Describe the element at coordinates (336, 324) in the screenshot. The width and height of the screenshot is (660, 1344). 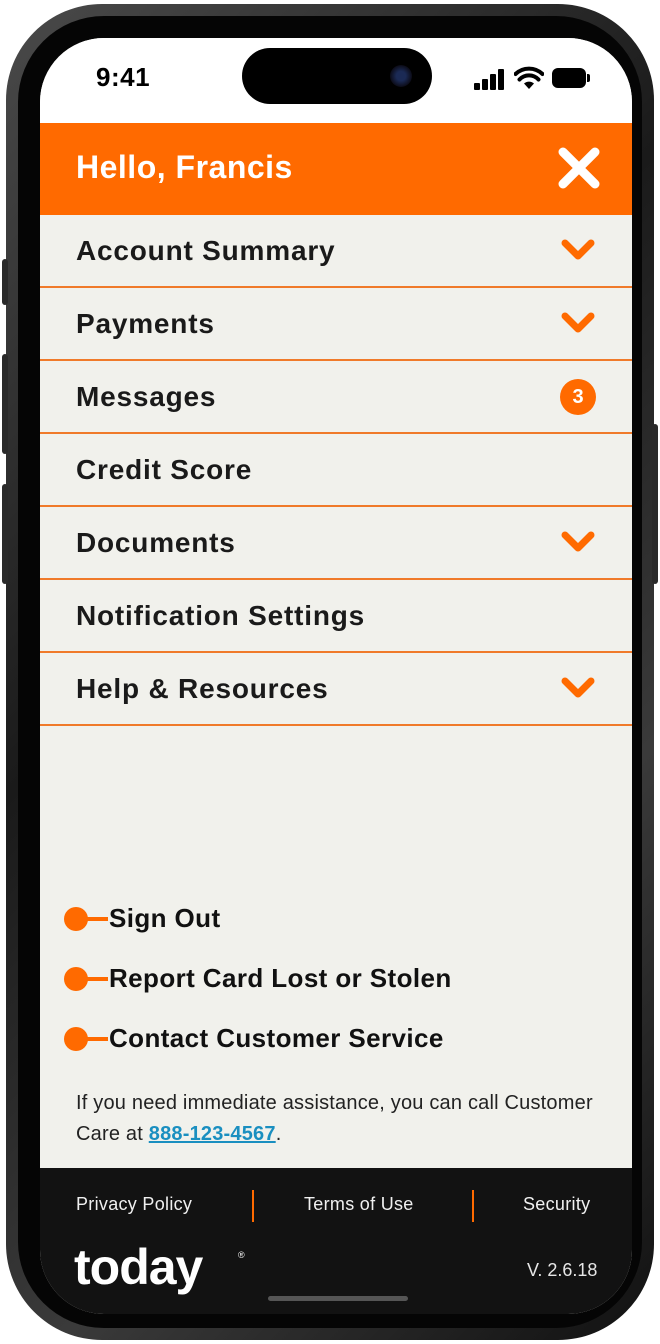
I see `menu-item-payments: Payments` at that location.